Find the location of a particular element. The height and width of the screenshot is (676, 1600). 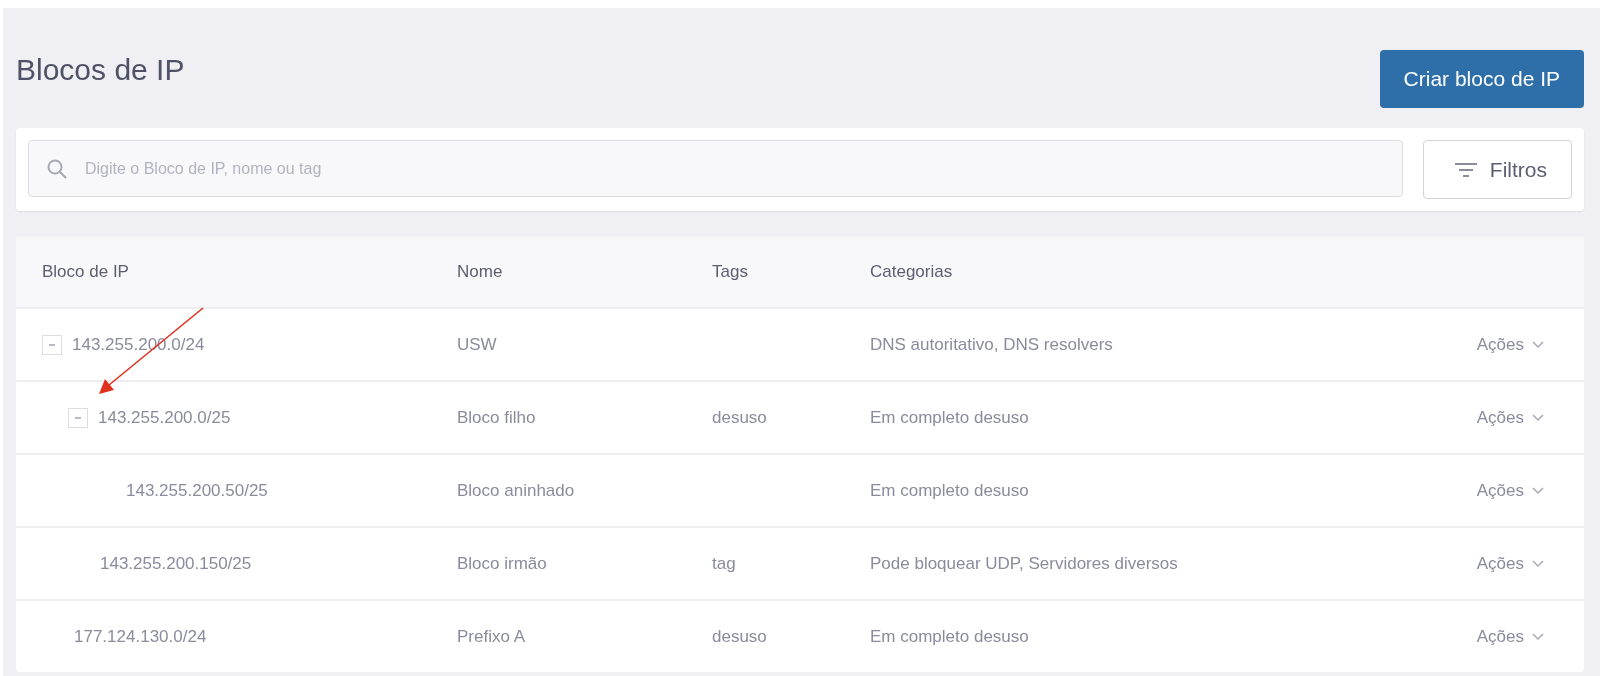

name-cell-text: USW is located at coordinates (477, 344).